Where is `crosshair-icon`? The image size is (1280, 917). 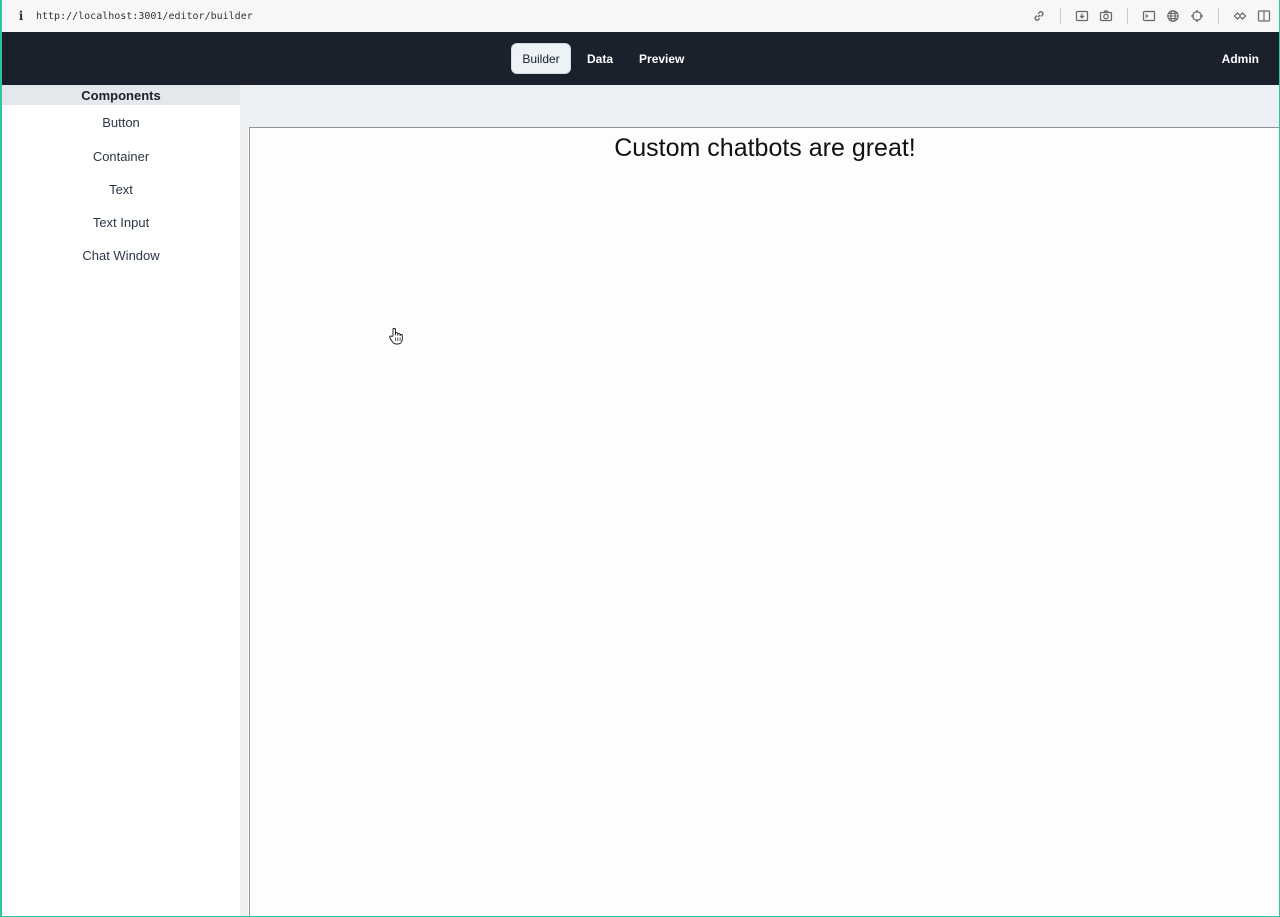
crosshair-icon is located at coordinates (1197, 16).